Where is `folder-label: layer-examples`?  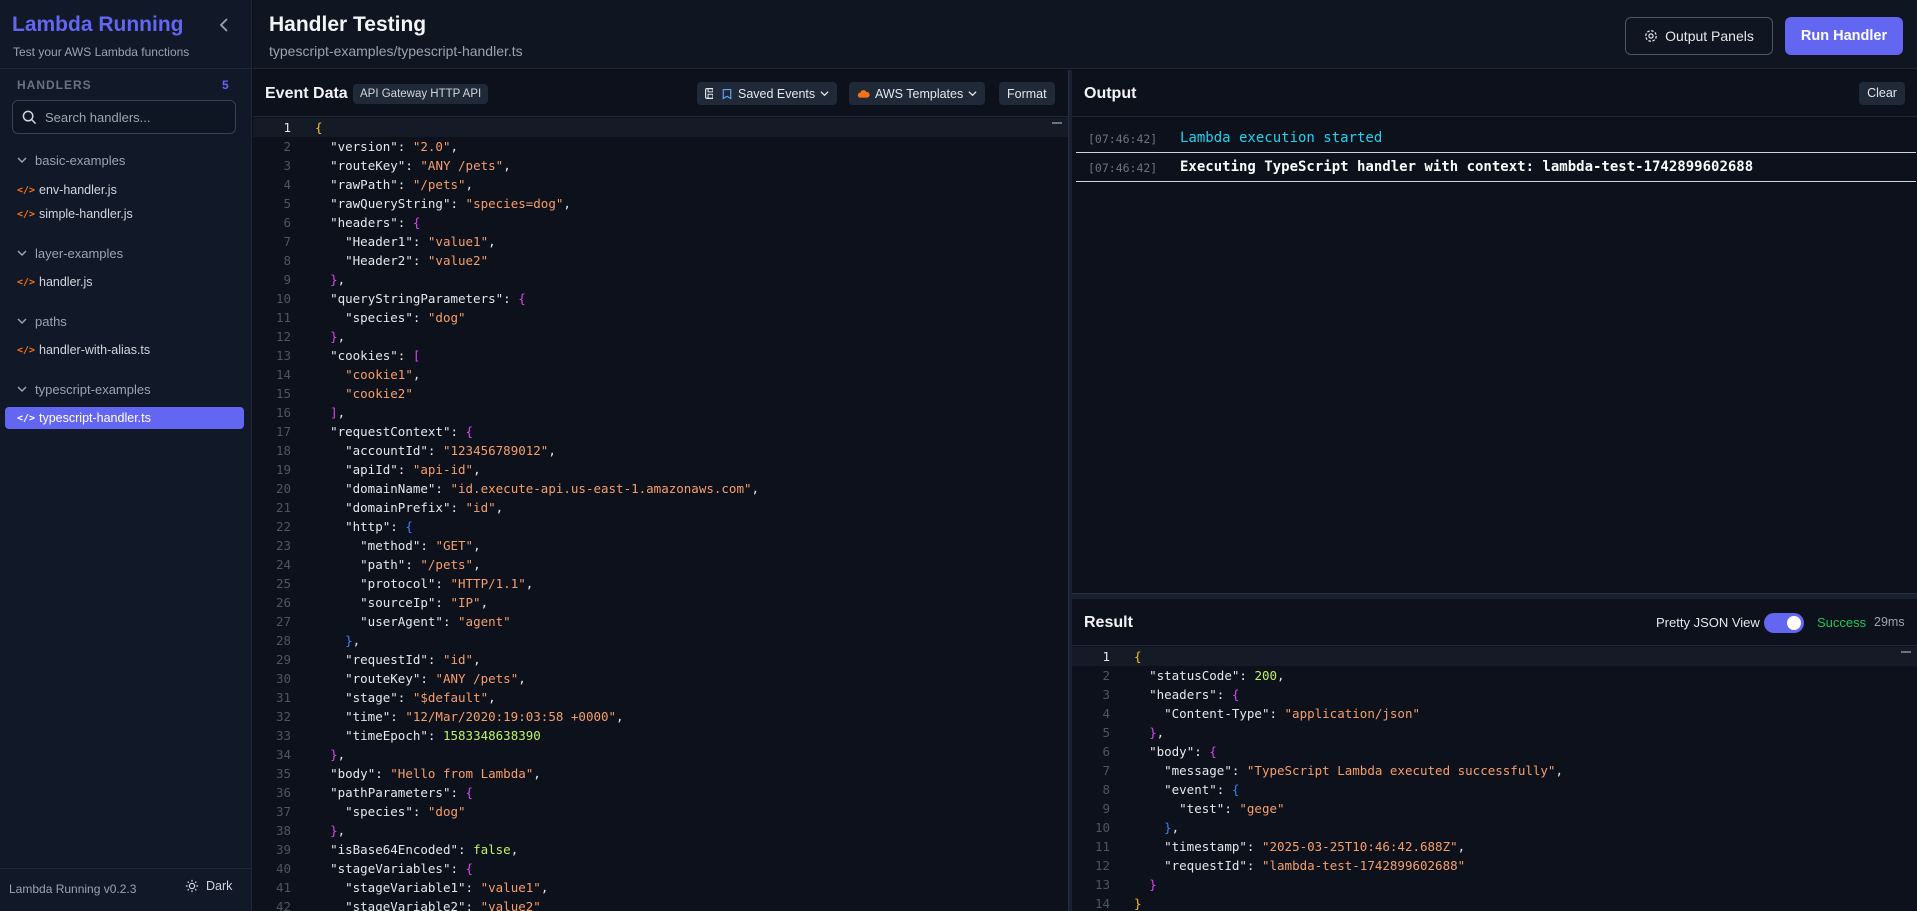 folder-label: layer-examples is located at coordinates (79, 253).